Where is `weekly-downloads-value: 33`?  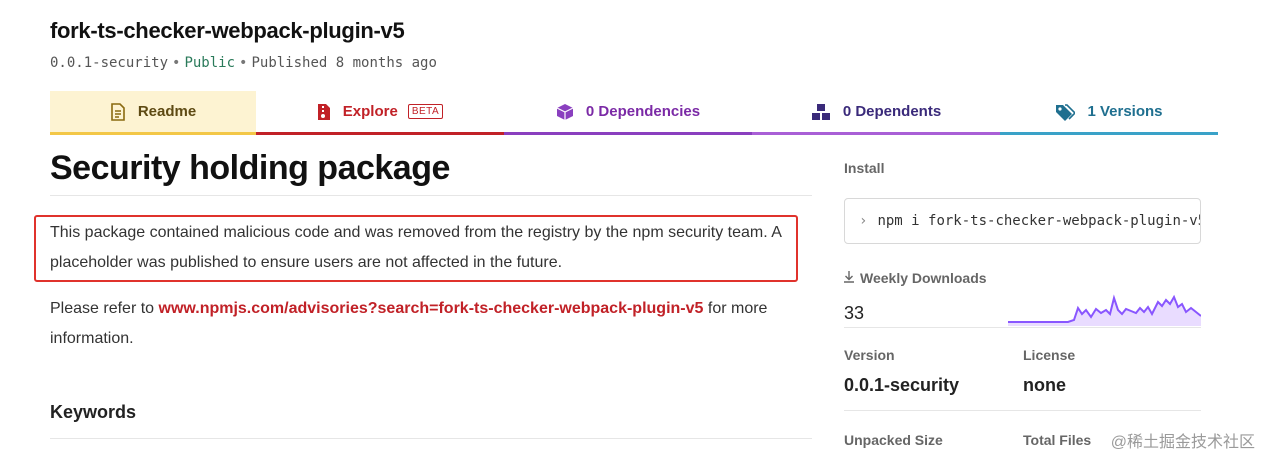
weekly-downloads-value: 33 is located at coordinates (854, 313).